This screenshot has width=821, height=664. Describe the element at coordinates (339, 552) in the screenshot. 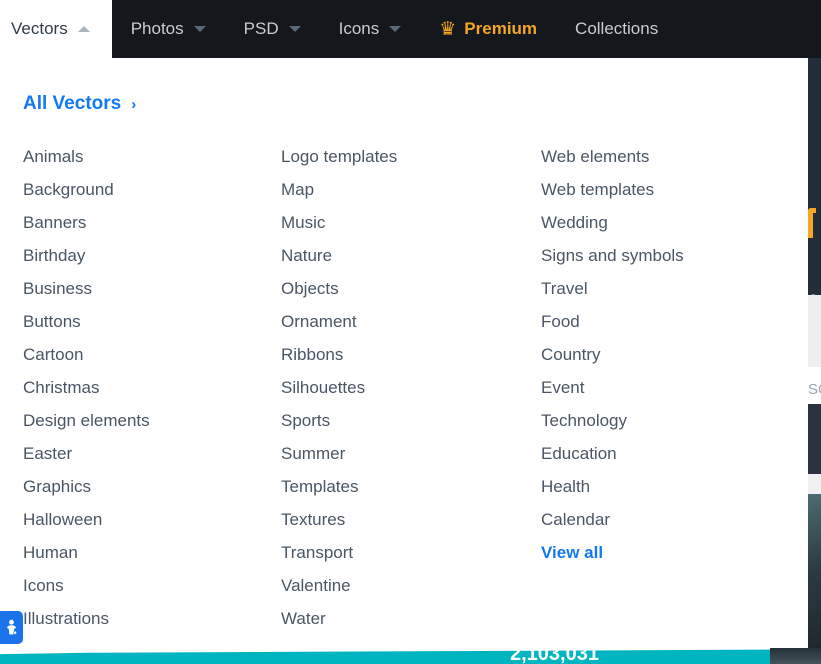

I see `category-item: Transport` at that location.